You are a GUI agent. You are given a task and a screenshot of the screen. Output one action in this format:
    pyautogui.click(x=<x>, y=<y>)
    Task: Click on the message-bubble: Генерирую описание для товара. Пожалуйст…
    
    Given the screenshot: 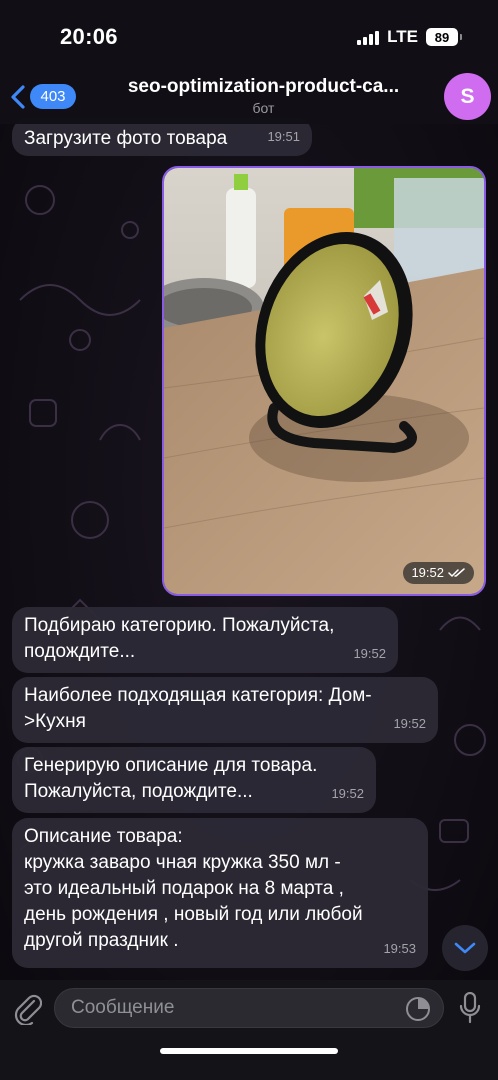 What is the action you would take?
    pyautogui.click(x=194, y=780)
    